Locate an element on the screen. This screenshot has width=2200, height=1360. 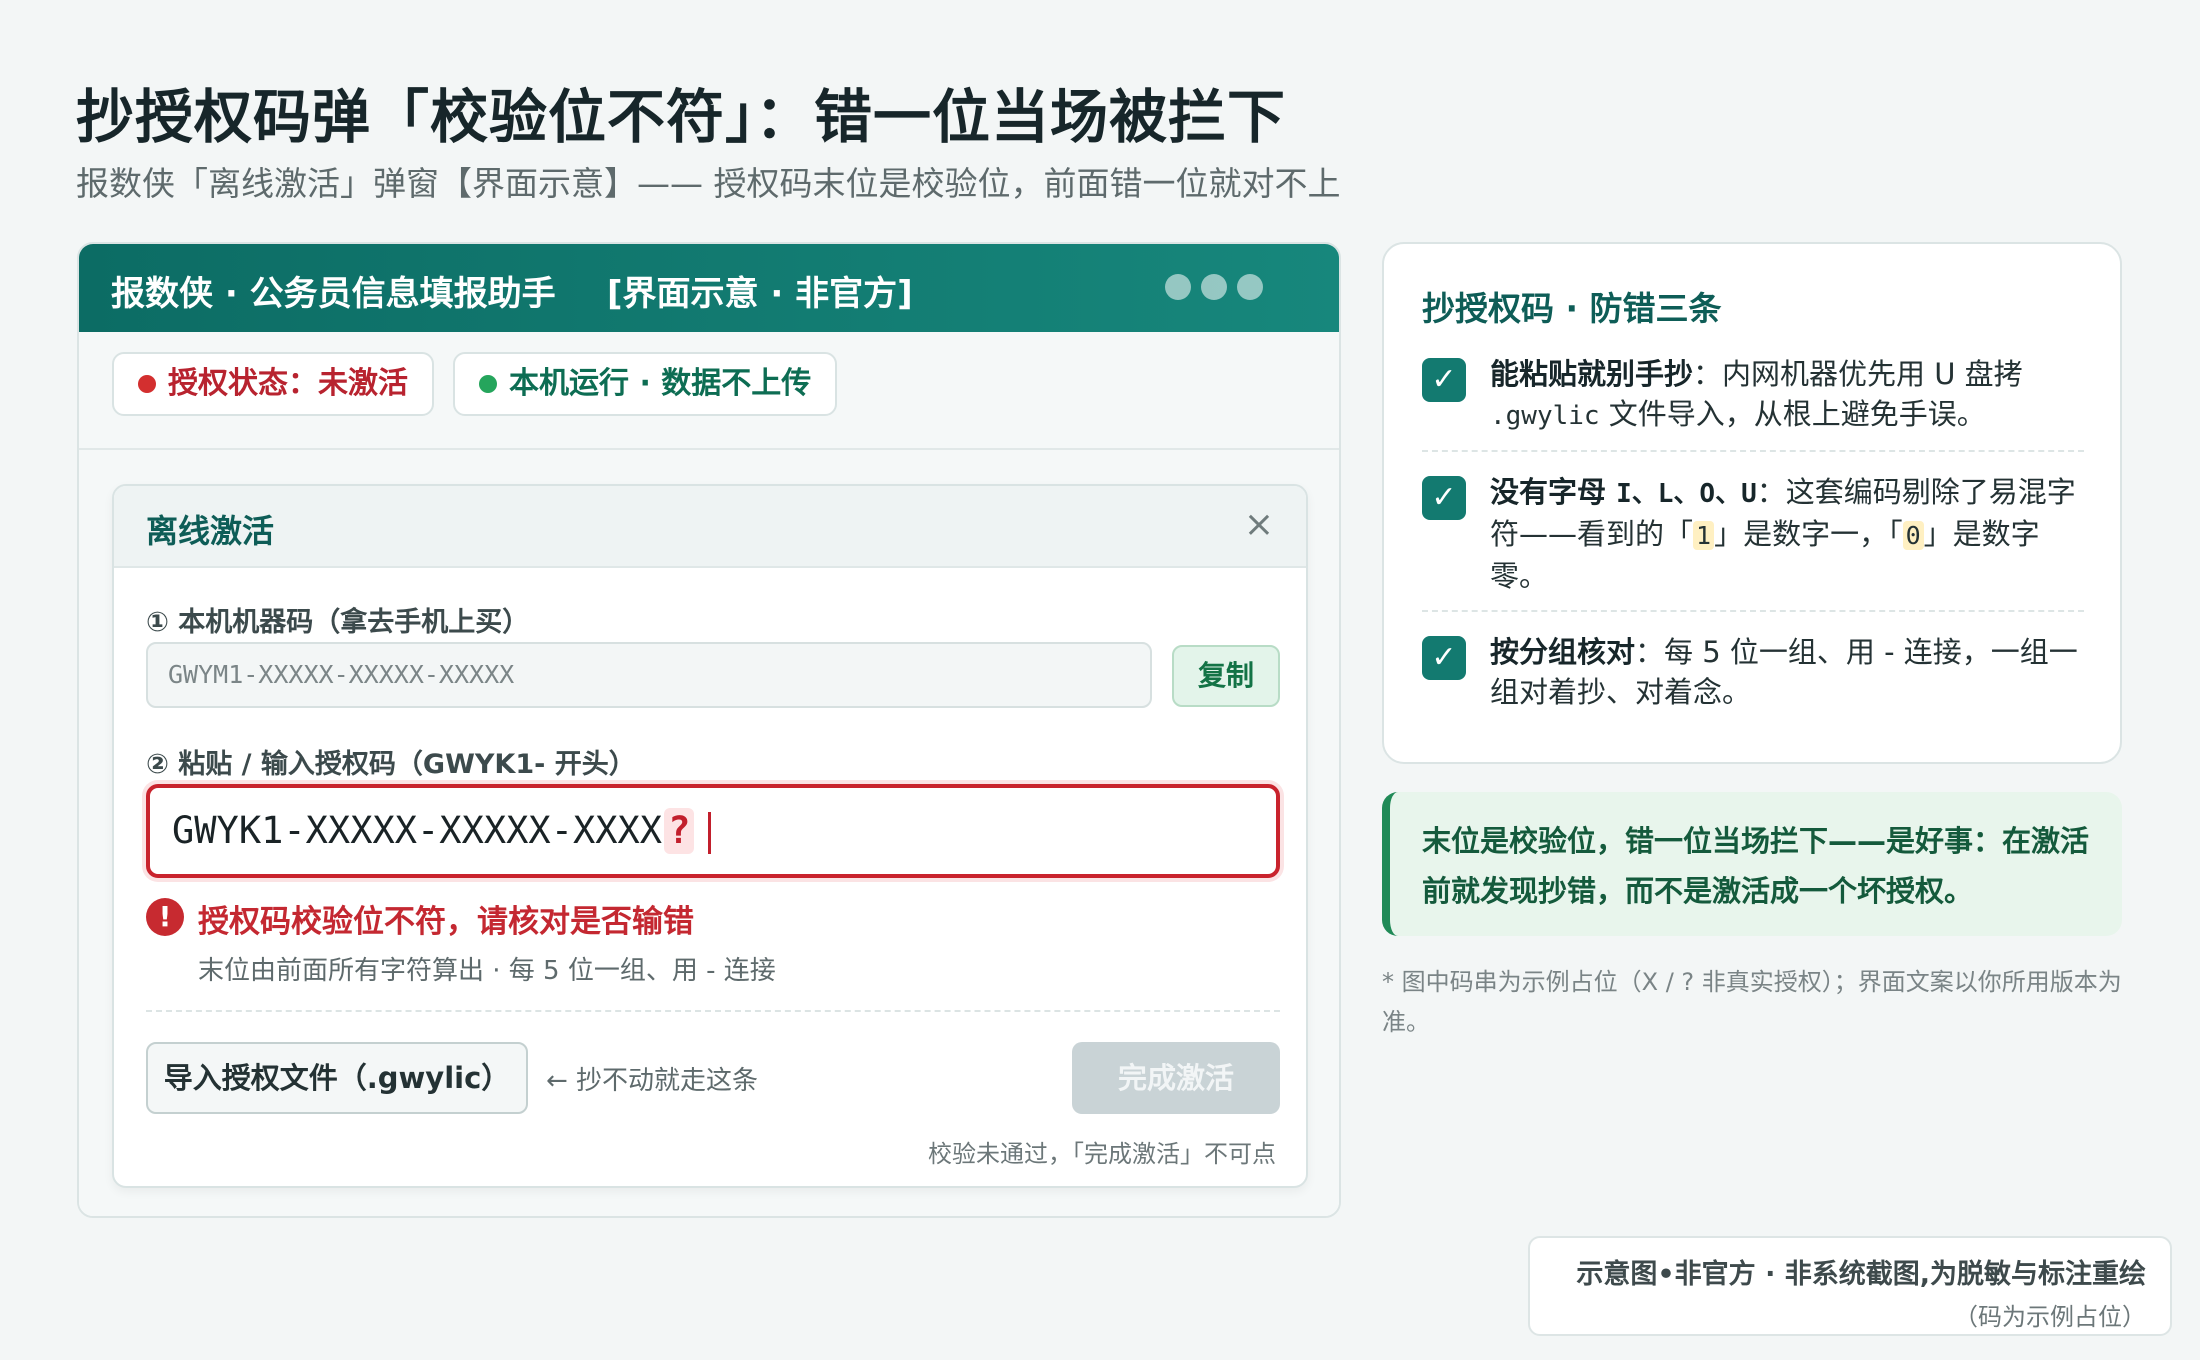
page-title: 抄授权码弹「校验位不符」：错一位当场被拦下 is located at coordinates (681, 117).